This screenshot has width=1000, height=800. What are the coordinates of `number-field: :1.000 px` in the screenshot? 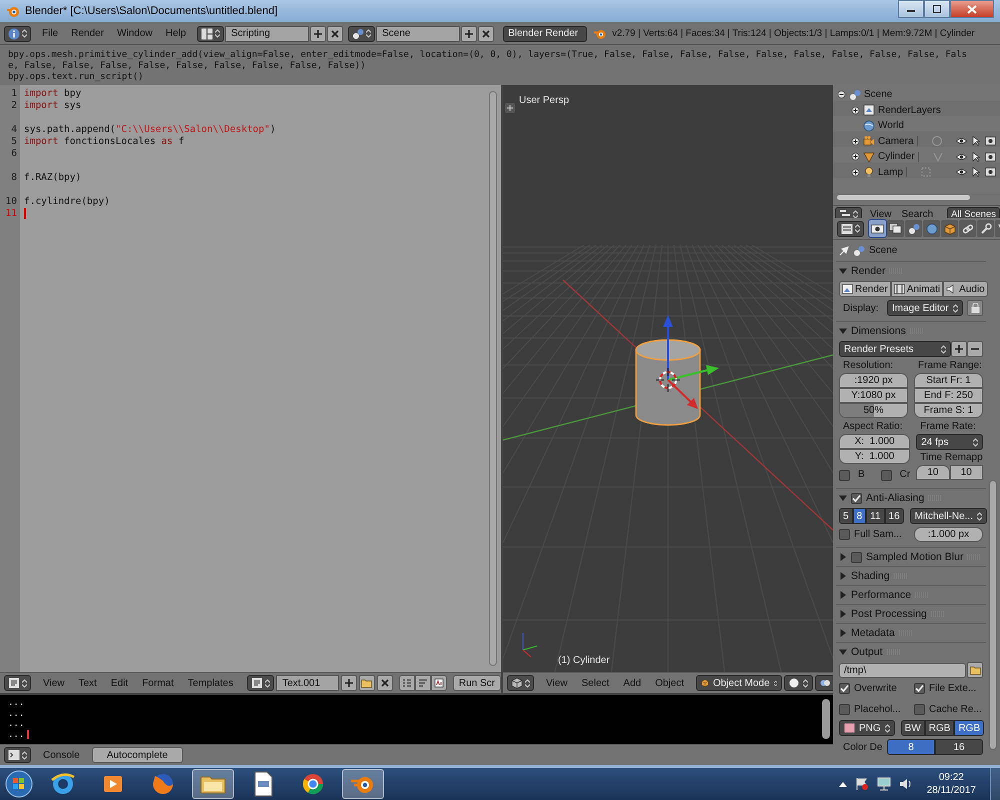 It's located at (948, 534).